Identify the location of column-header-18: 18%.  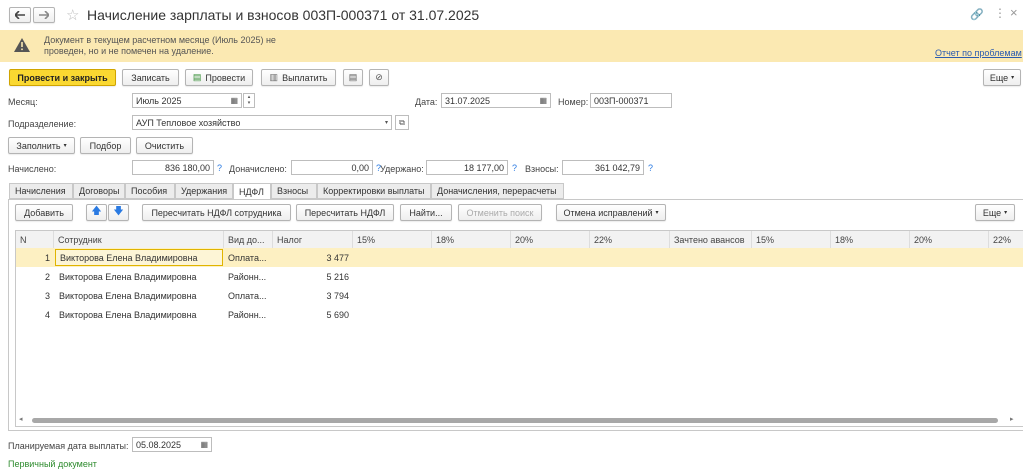
(471, 239).